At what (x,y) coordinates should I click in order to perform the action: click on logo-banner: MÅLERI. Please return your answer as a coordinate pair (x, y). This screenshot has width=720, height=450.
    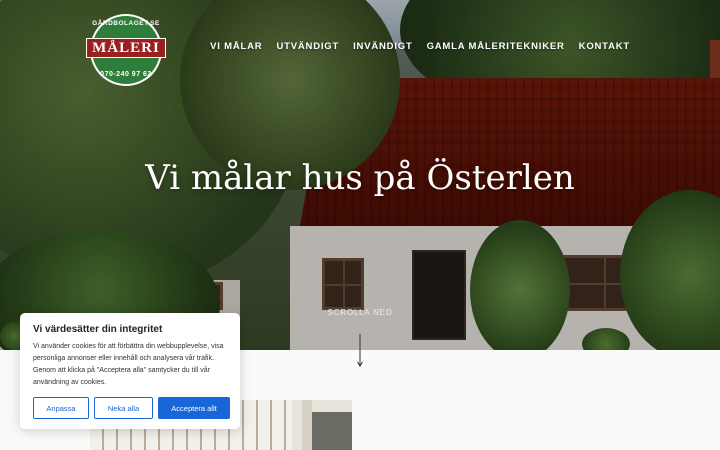
    Looking at the image, I should click on (126, 48).